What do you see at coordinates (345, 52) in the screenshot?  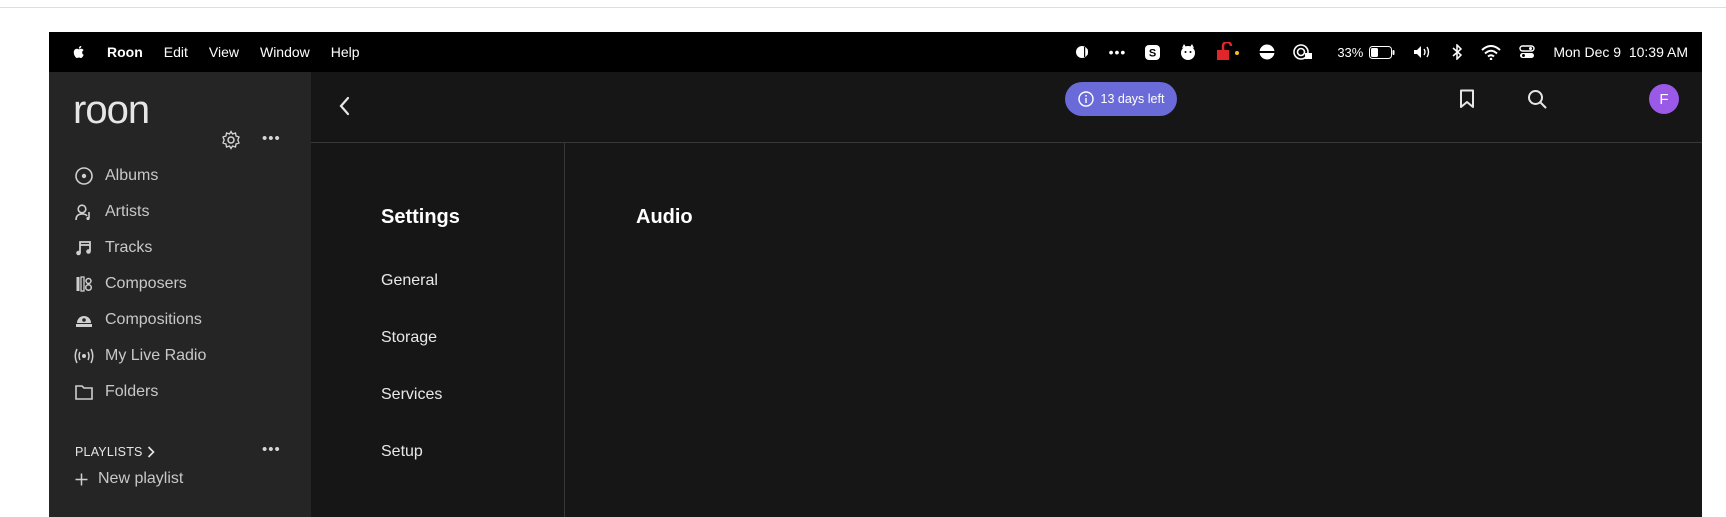 I see `menu-help: Help` at bounding box center [345, 52].